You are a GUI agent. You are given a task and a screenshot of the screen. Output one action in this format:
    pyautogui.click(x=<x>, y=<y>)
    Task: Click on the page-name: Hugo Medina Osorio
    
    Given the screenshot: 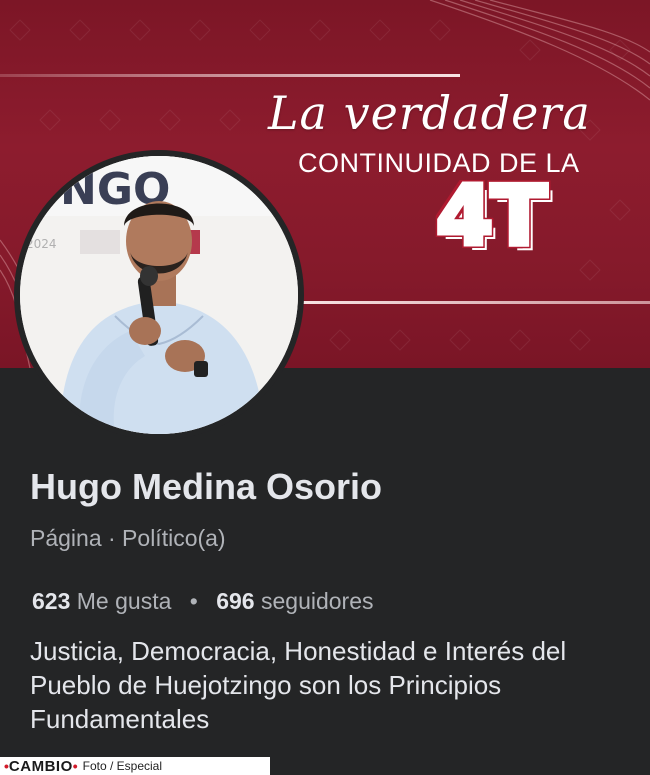 What is the action you would take?
    pyautogui.click(x=206, y=487)
    